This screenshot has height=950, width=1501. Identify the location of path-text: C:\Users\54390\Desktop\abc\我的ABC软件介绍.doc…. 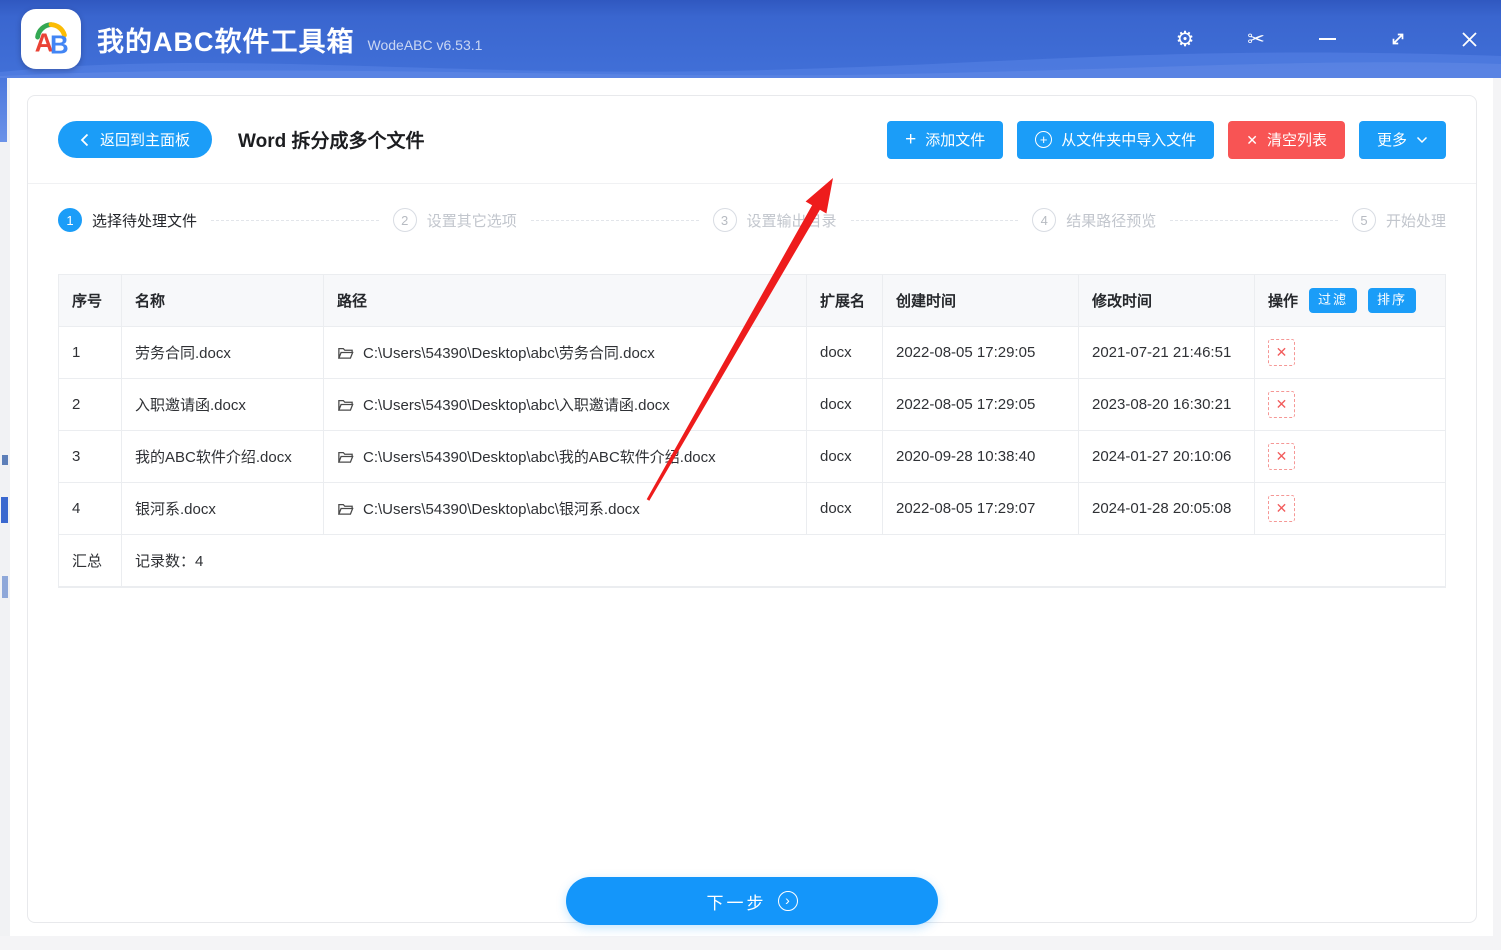
(539, 457).